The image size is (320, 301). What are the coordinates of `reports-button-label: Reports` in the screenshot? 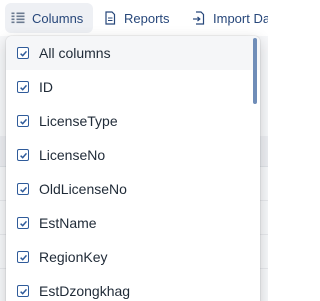 It's located at (147, 18).